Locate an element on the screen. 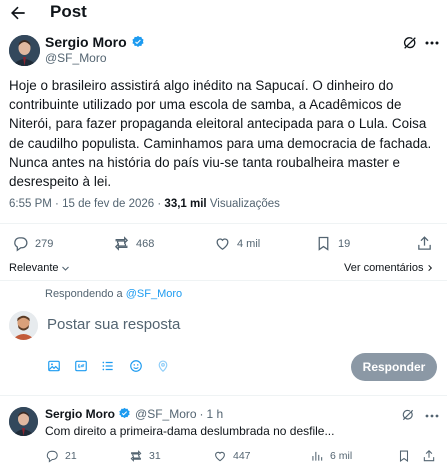 Image resolution: width=447 pixels, height=464 pixels. reply-count: 279 is located at coordinates (44, 243).